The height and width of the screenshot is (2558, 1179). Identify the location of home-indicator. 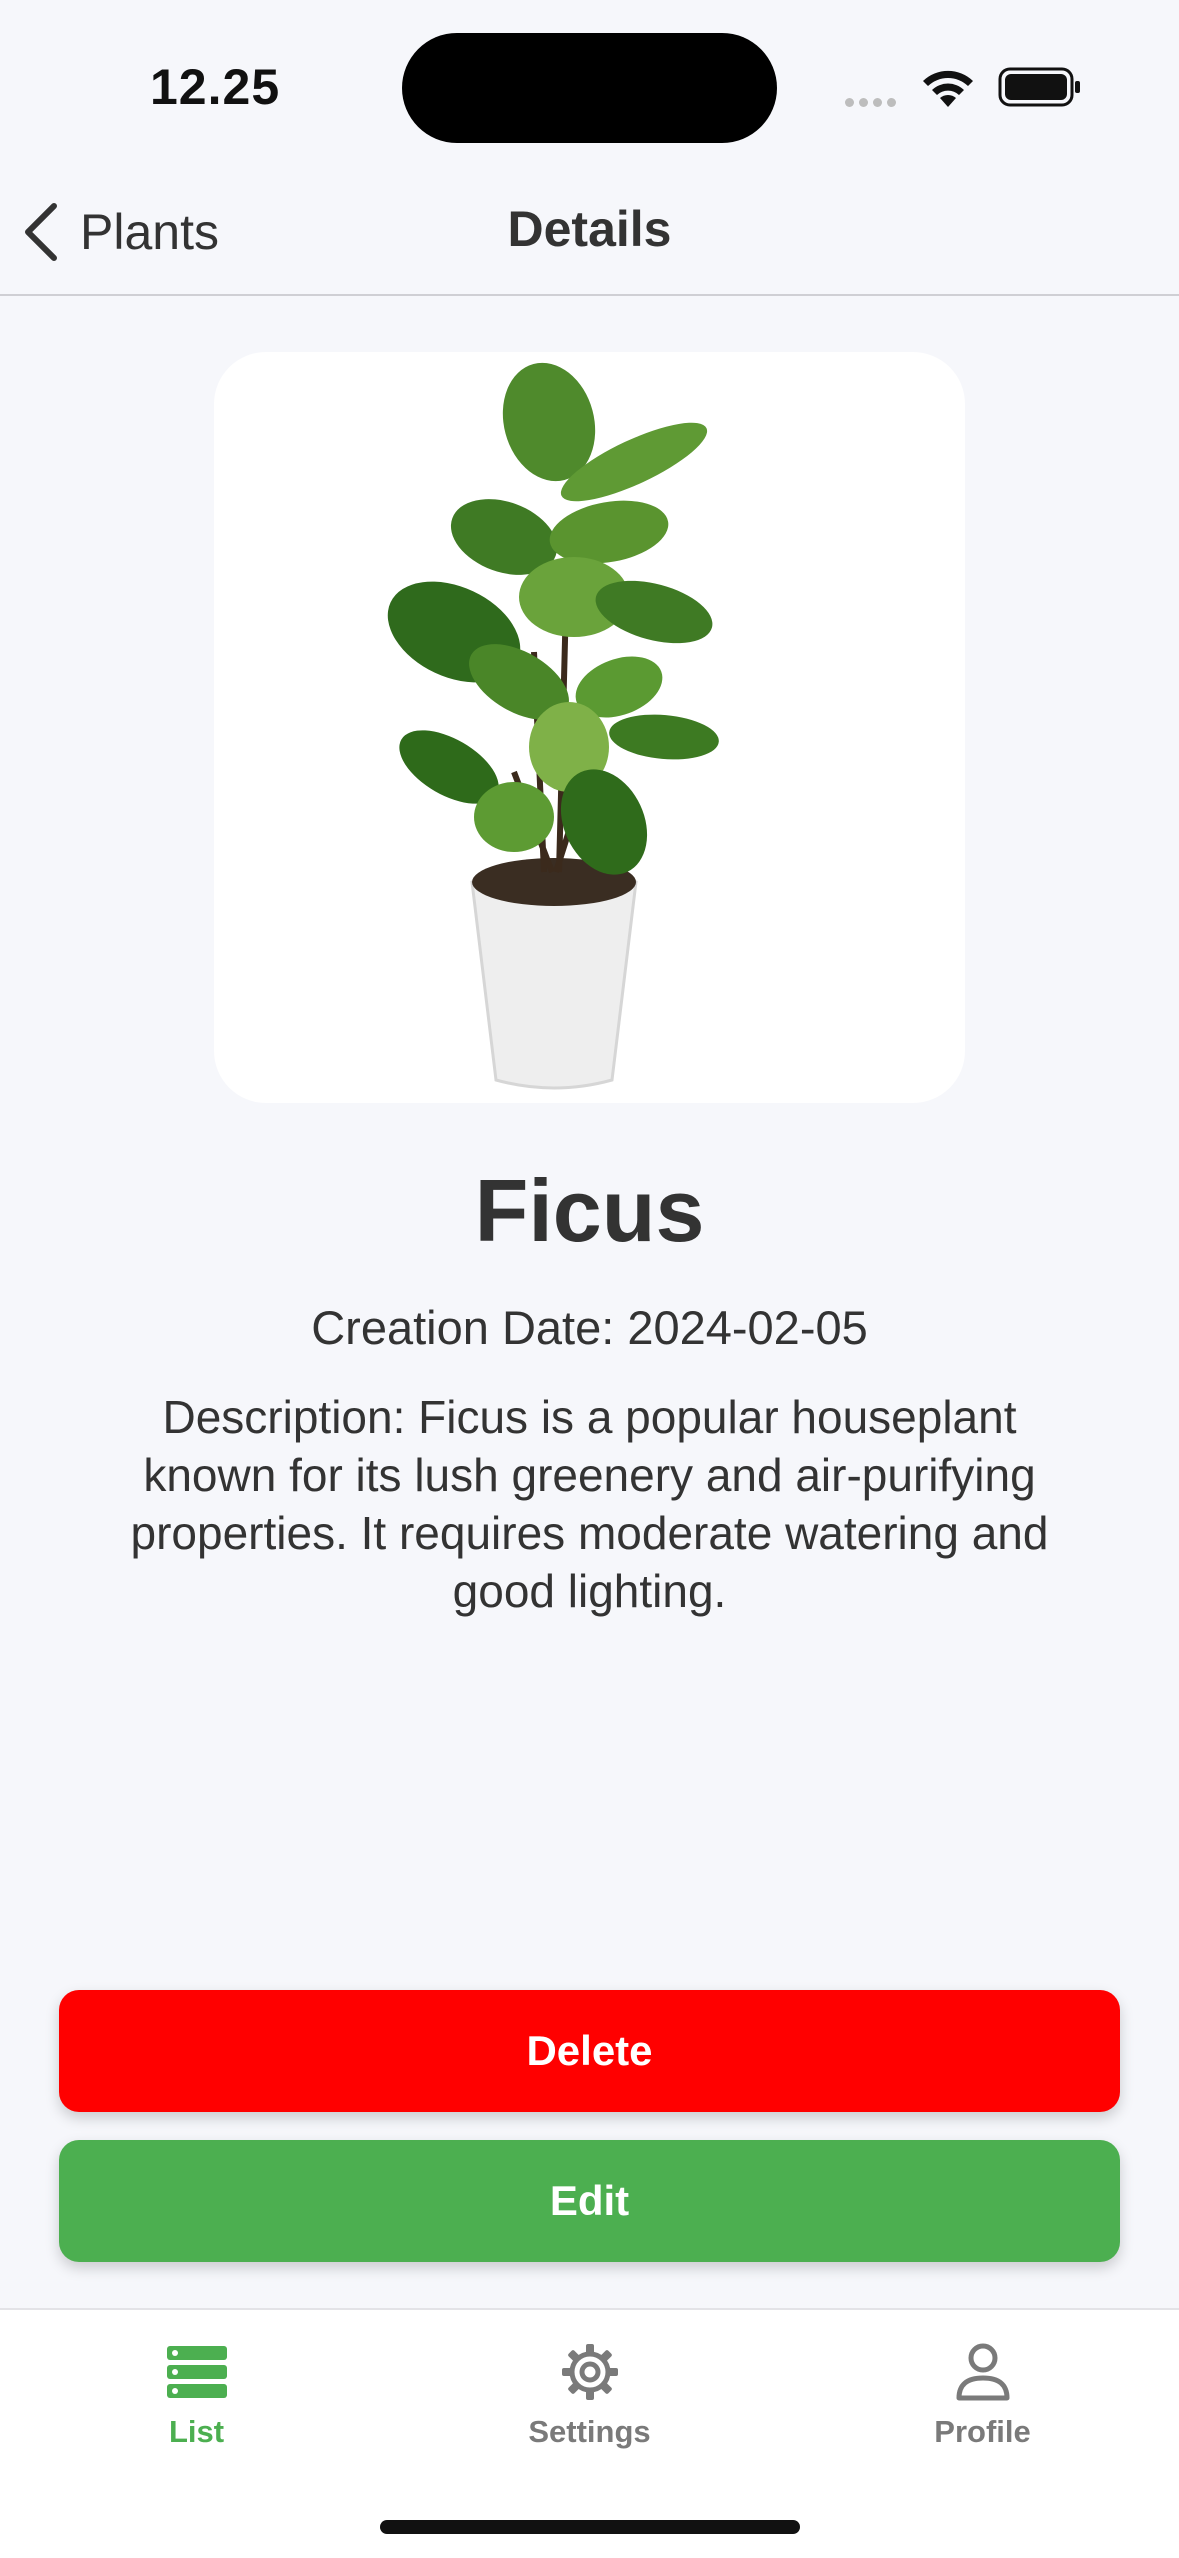
(590, 2527).